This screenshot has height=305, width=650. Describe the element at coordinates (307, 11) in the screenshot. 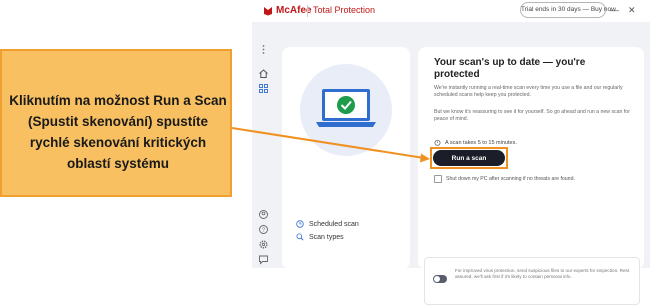

I see `divider` at that location.